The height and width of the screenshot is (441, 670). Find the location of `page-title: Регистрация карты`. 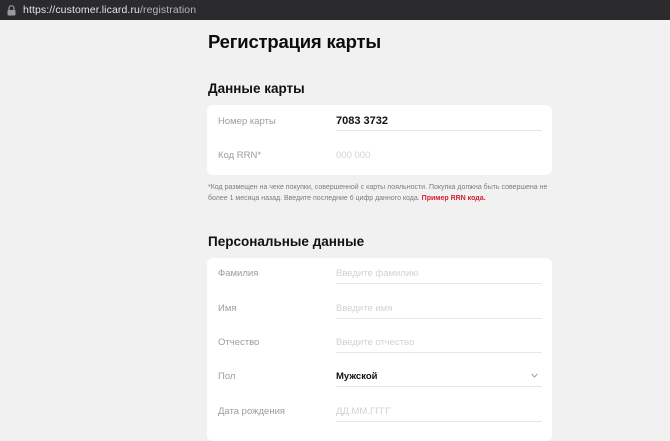

page-title: Регистрация карты is located at coordinates (294, 41).